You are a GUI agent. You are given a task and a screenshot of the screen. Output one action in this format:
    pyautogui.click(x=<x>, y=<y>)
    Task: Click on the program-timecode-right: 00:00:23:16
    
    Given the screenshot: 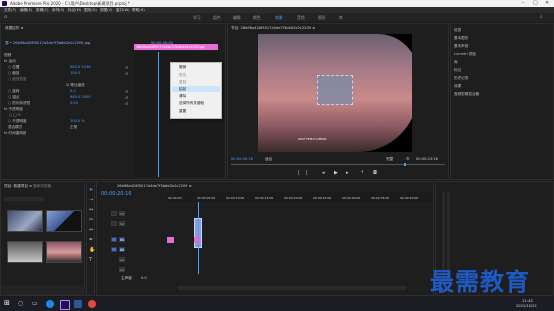 What is the action you would take?
    pyautogui.click(x=427, y=159)
    